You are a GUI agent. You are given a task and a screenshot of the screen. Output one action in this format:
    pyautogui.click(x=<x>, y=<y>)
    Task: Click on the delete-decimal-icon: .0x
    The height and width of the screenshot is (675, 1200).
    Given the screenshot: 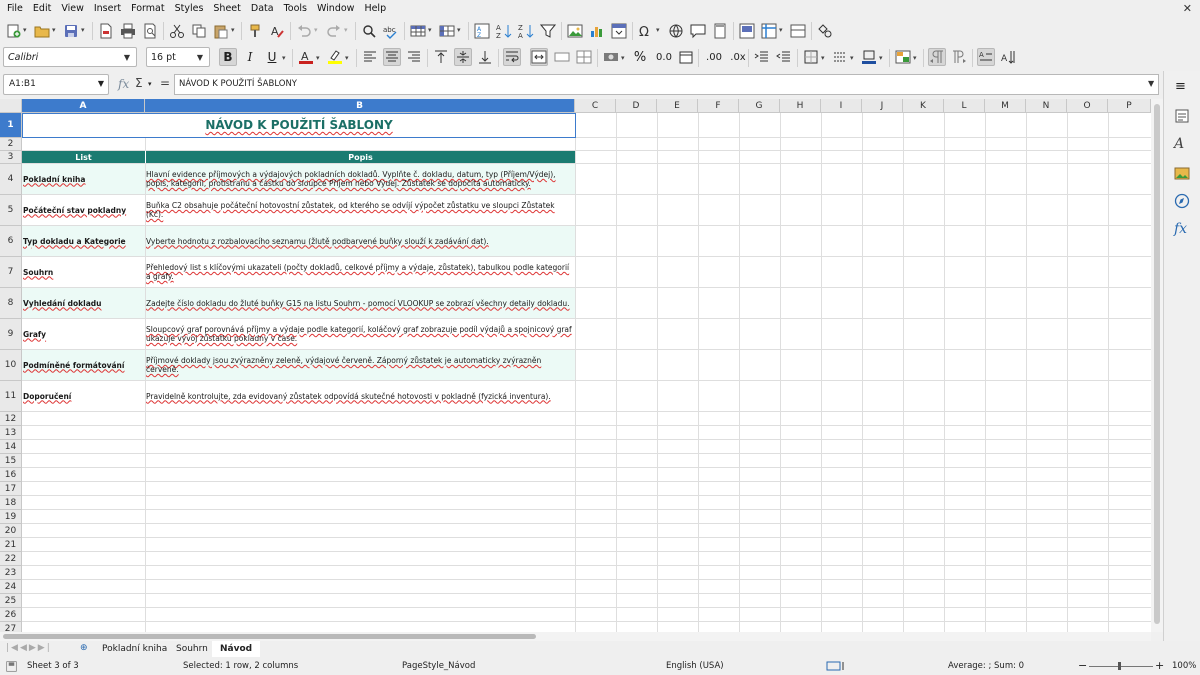 What is the action you would take?
    pyautogui.click(x=738, y=57)
    